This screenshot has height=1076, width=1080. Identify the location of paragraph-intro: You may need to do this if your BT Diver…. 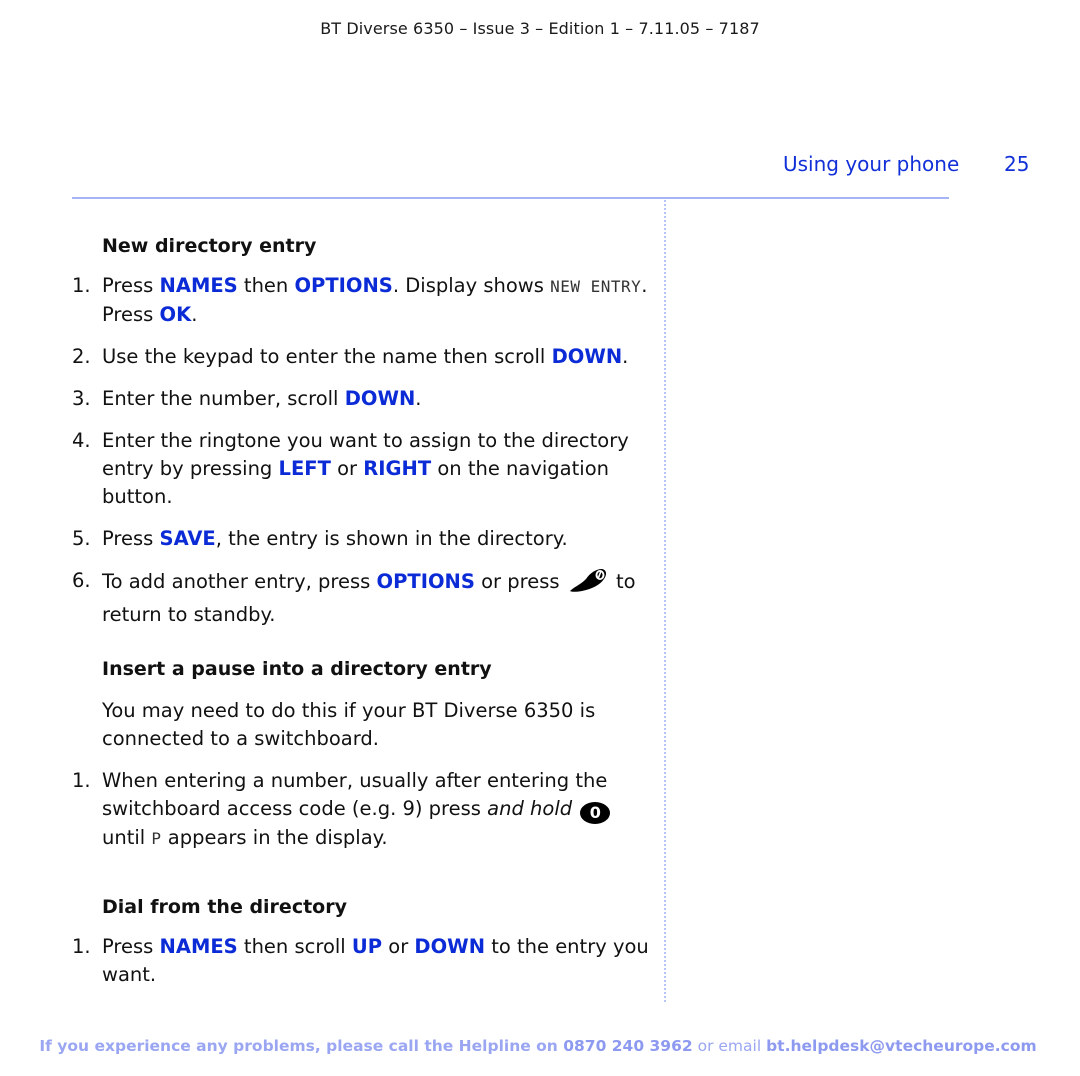
(349, 724).